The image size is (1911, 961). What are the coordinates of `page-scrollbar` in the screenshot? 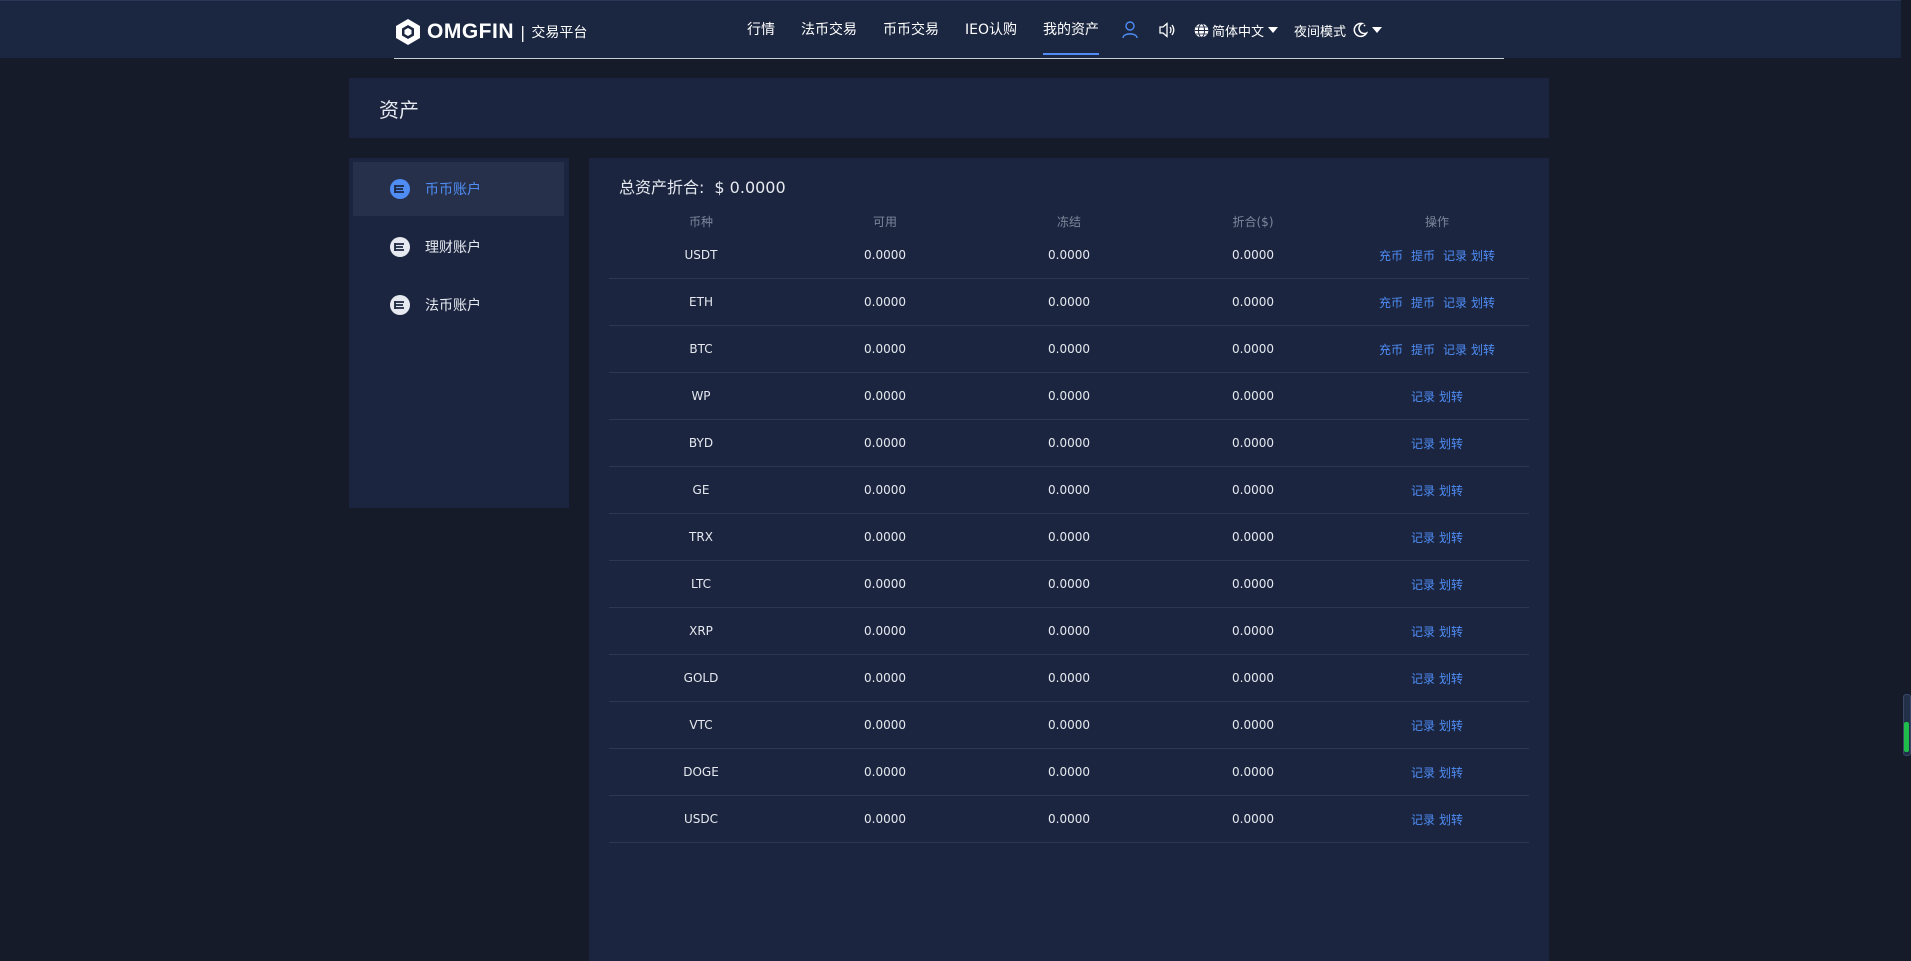 It's located at (1906, 480).